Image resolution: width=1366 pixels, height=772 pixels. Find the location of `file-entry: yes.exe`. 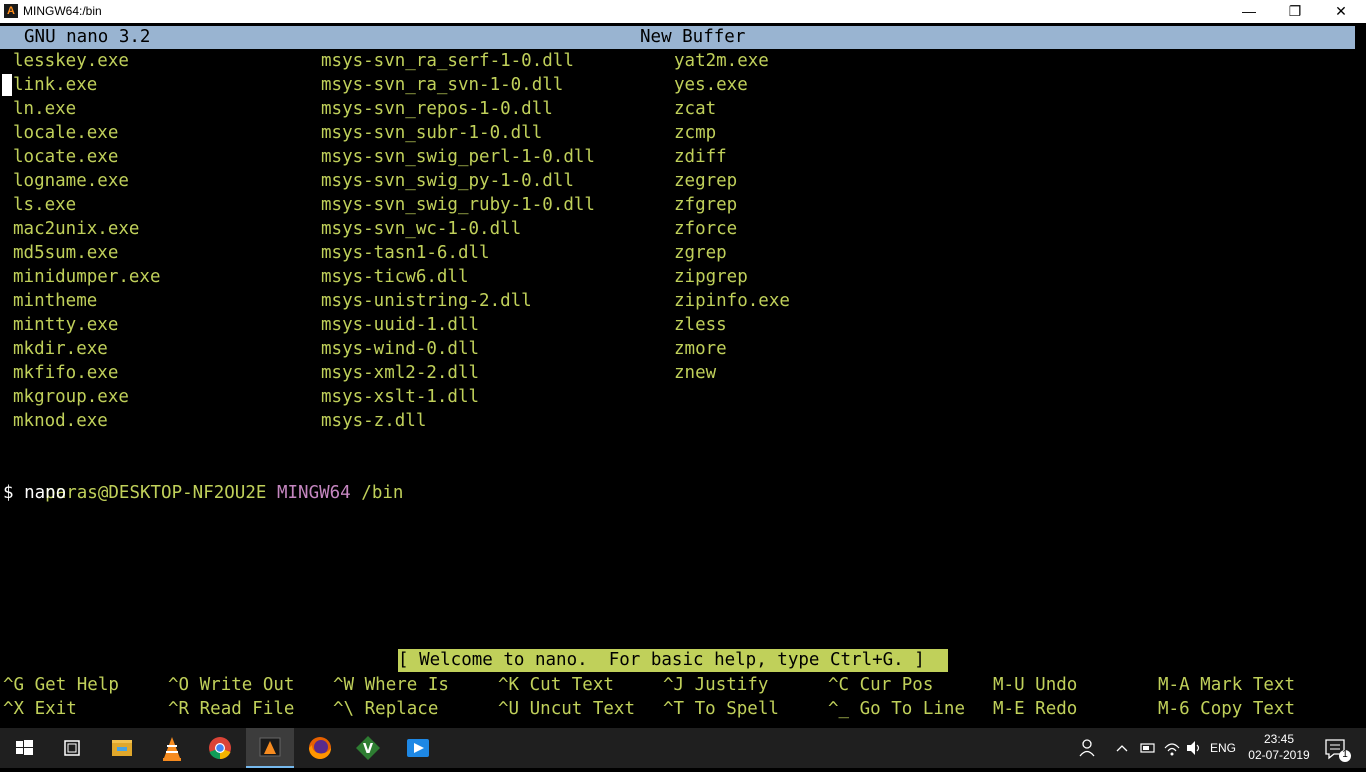

file-entry: yes.exe is located at coordinates (711, 85).